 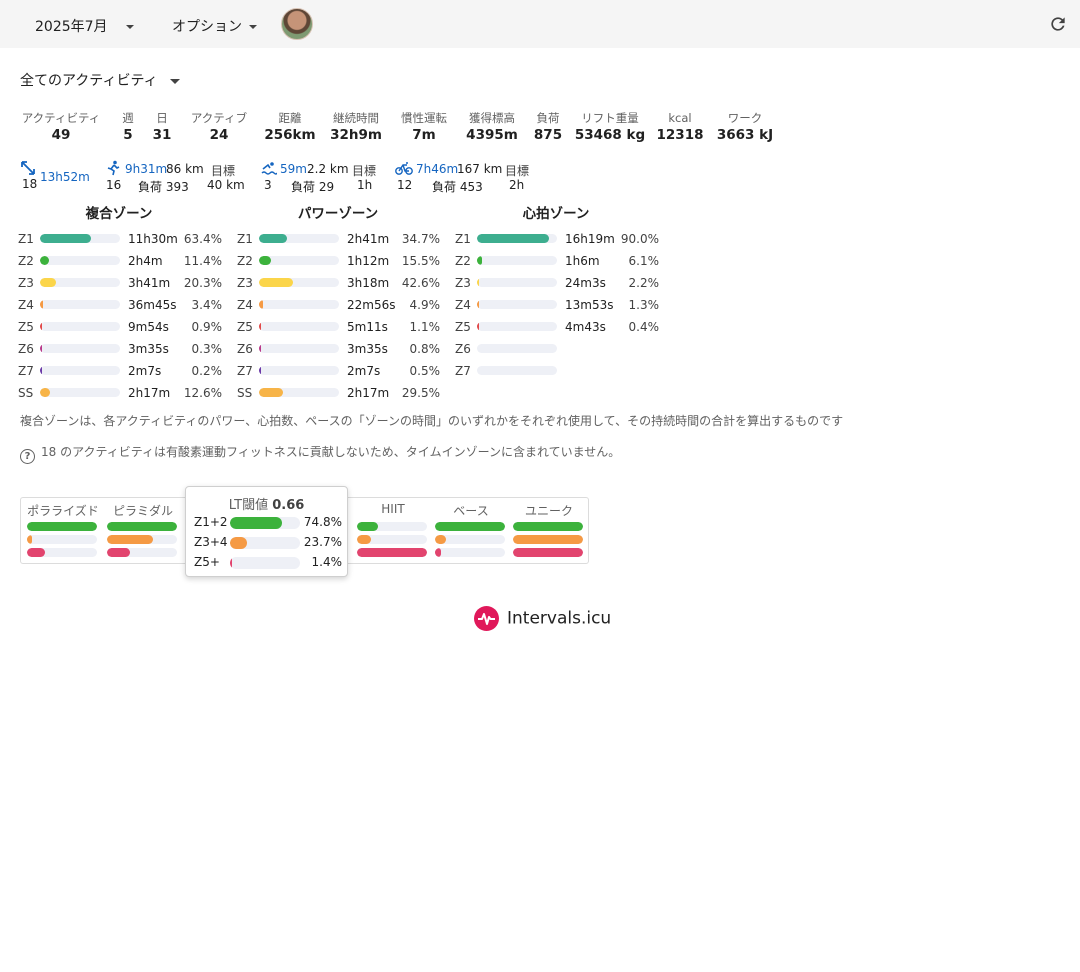 What do you see at coordinates (207, 371) in the screenshot?
I see `zone-percent: 0.2%` at bounding box center [207, 371].